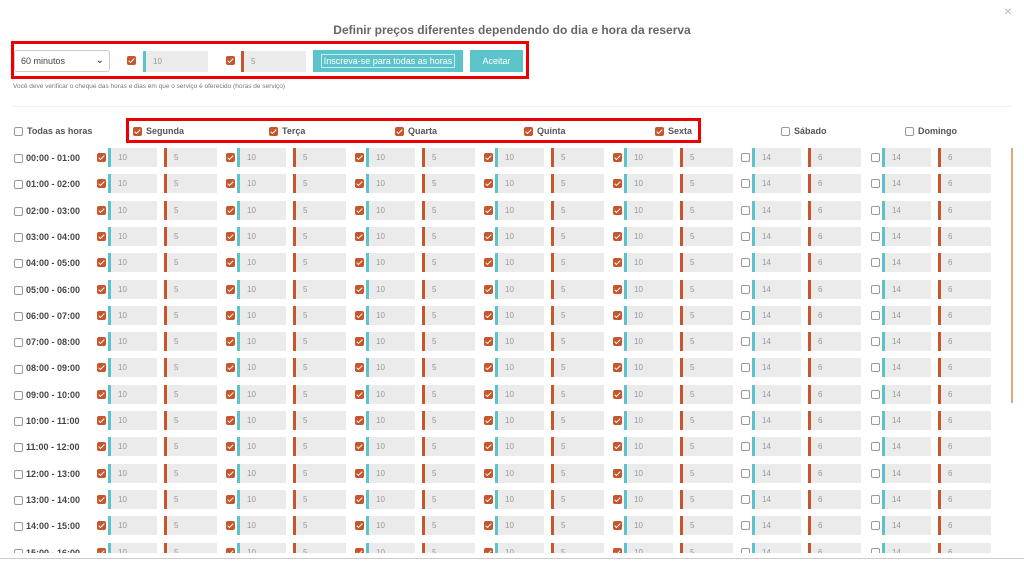 The height and width of the screenshot is (562, 1024). Describe the element at coordinates (47, 550) in the screenshot. I see `hour-label-cell: 15:00 - 16:00` at that location.